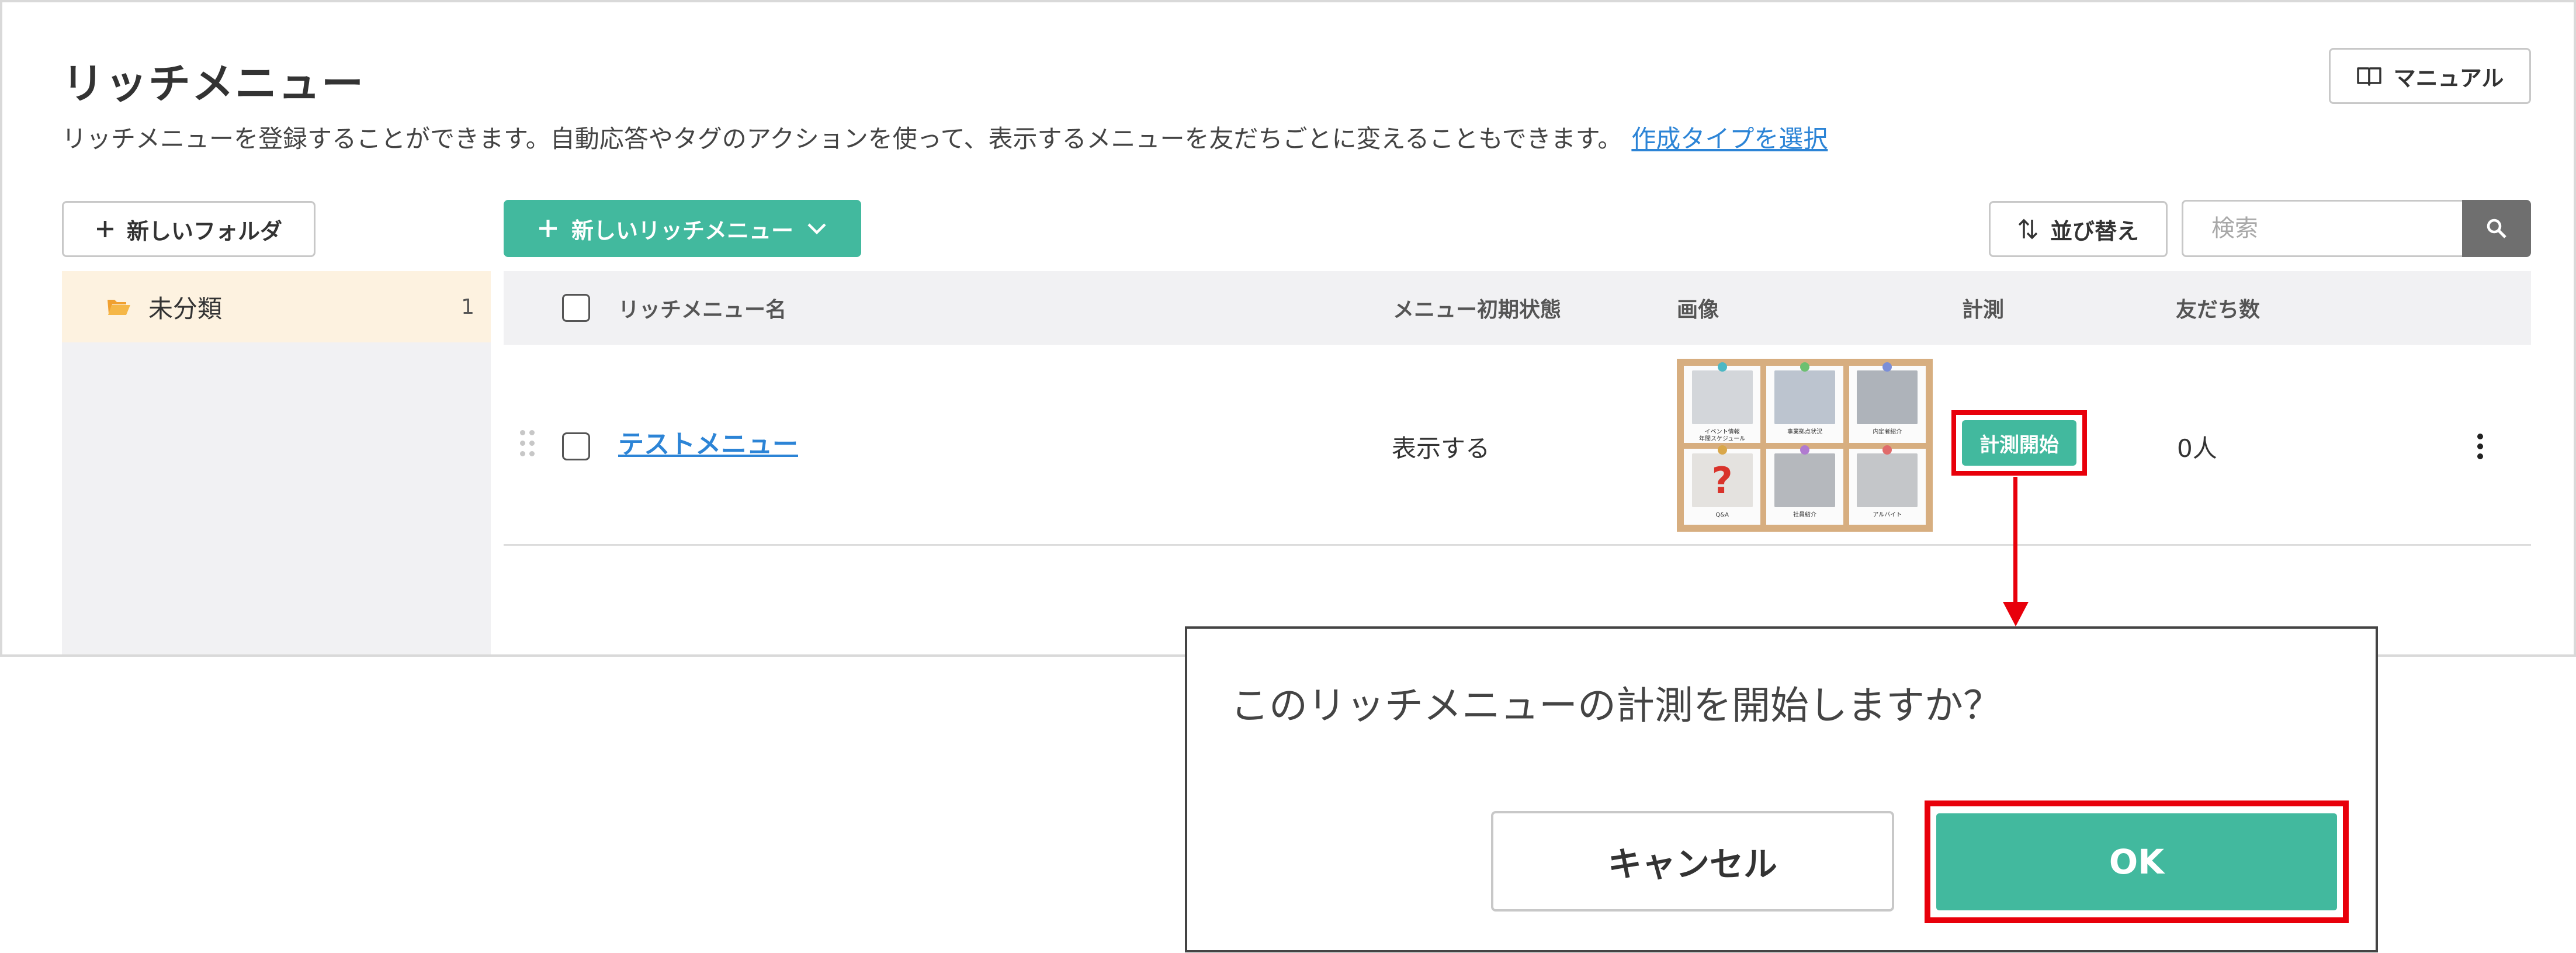 Image resolution: width=2576 pixels, height=953 pixels. What do you see at coordinates (2448, 78) in the screenshot?
I see `manual-button-label: マニュアル` at bounding box center [2448, 78].